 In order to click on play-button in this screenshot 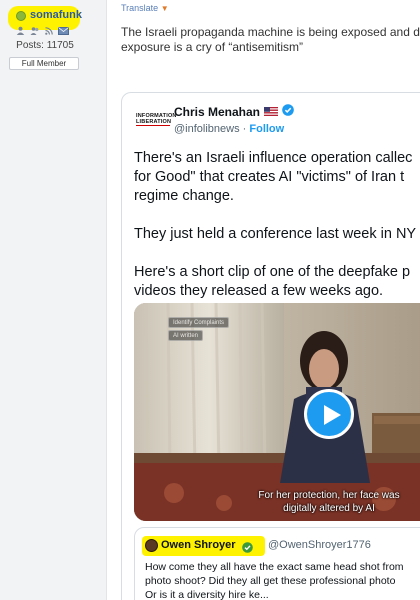, I will do `click(329, 414)`.